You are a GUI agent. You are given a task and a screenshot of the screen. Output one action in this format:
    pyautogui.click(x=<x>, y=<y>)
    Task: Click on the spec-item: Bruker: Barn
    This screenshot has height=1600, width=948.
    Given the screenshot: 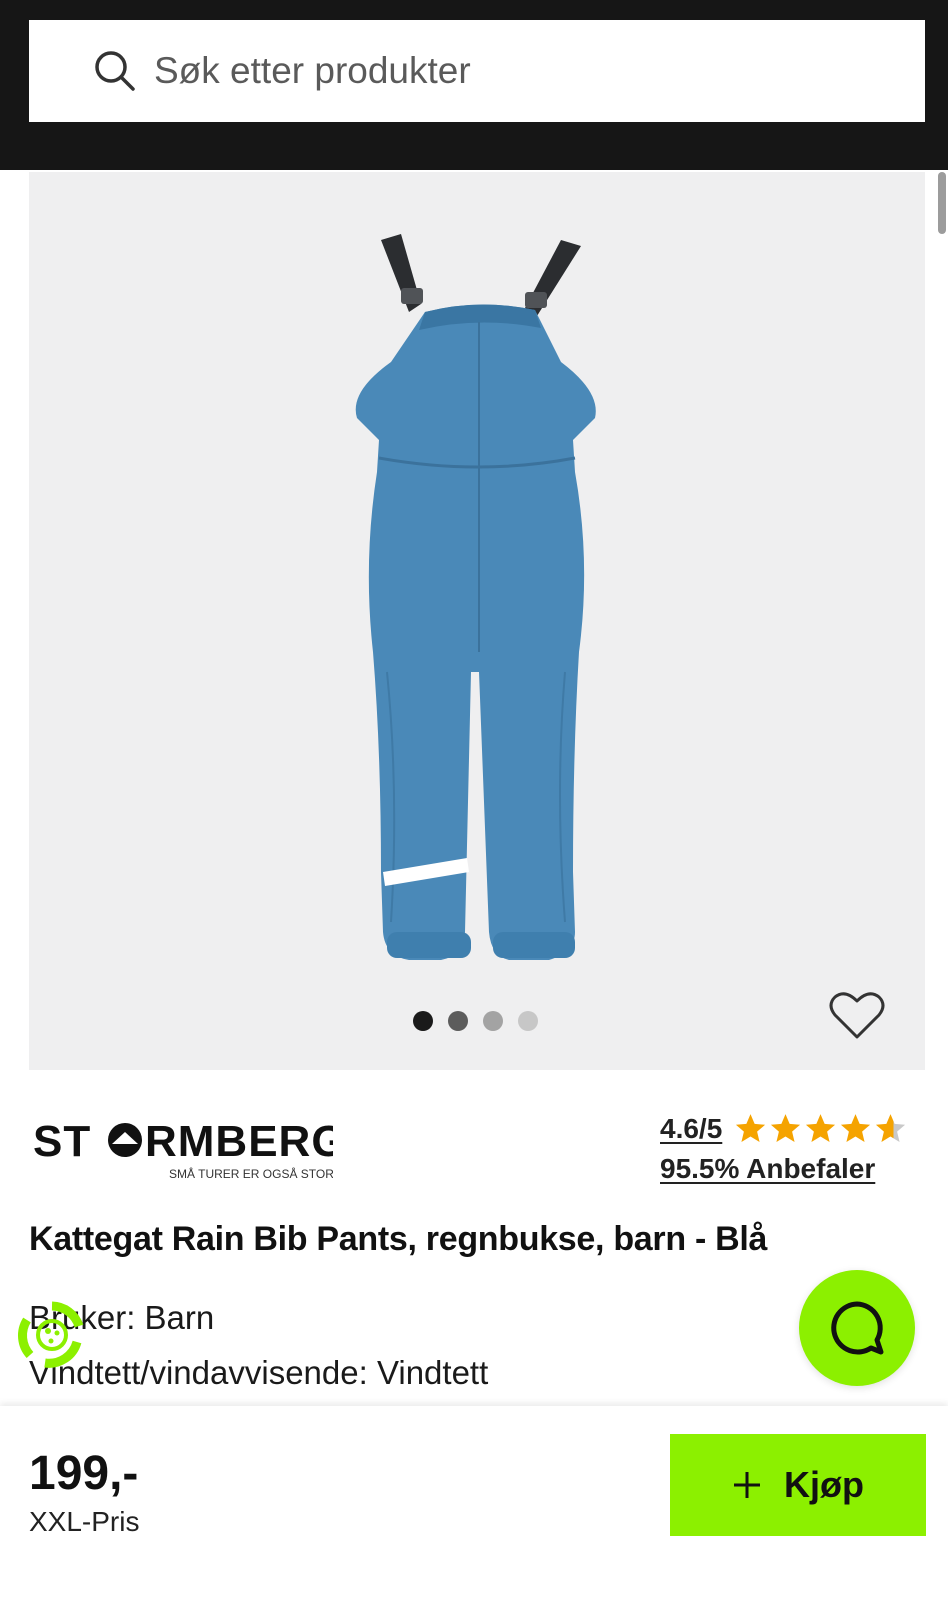 What is the action you would take?
    pyautogui.click(x=122, y=1317)
    